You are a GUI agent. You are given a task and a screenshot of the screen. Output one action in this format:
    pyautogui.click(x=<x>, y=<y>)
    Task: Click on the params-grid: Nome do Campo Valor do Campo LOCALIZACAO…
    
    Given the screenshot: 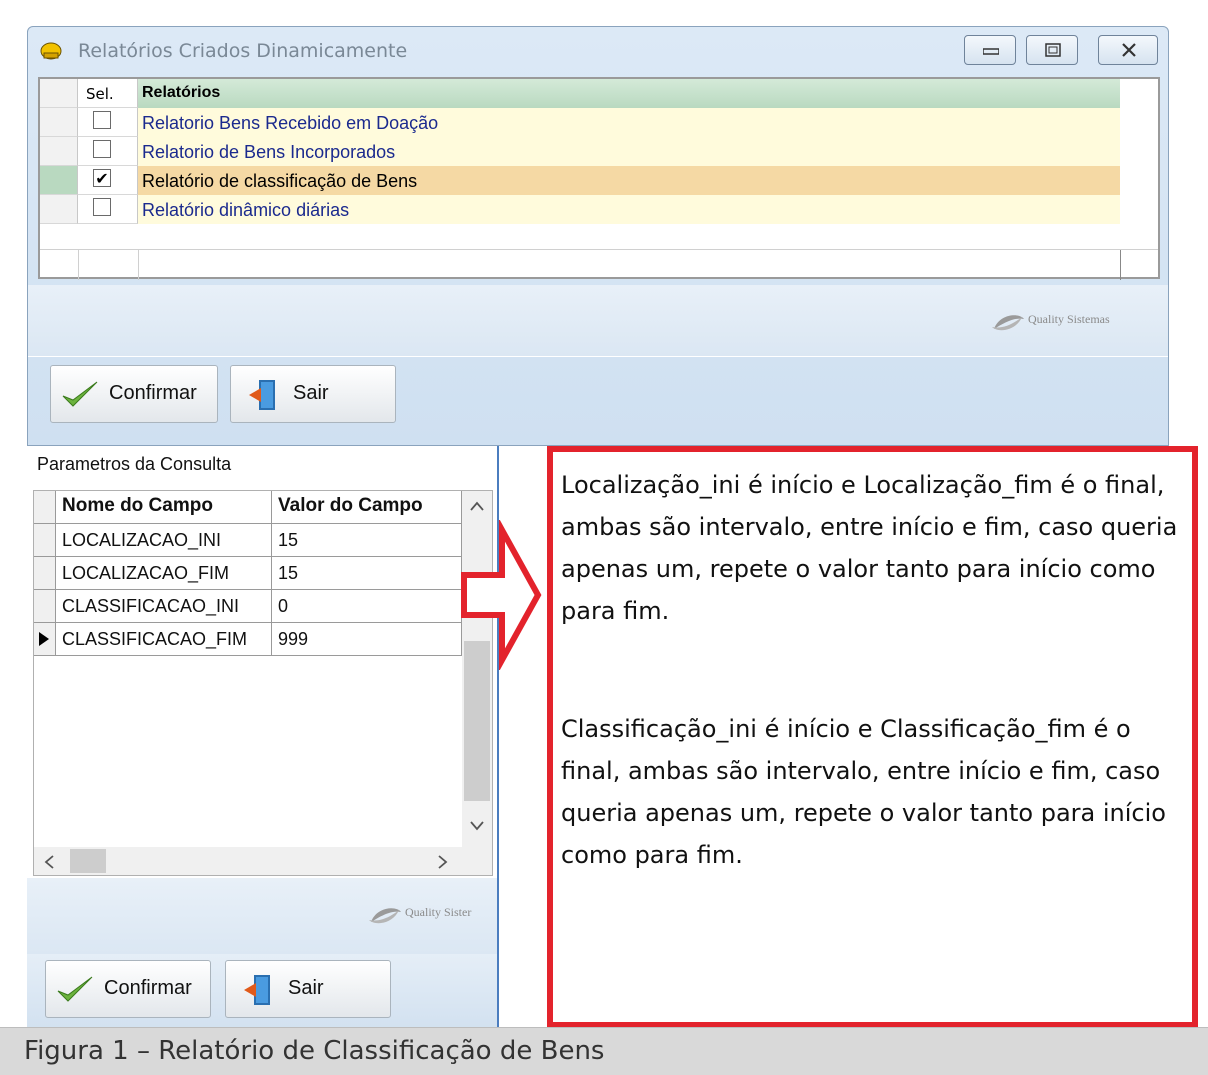 What is the action you would take?
    pyautogui.click(x=263, y=683)
    